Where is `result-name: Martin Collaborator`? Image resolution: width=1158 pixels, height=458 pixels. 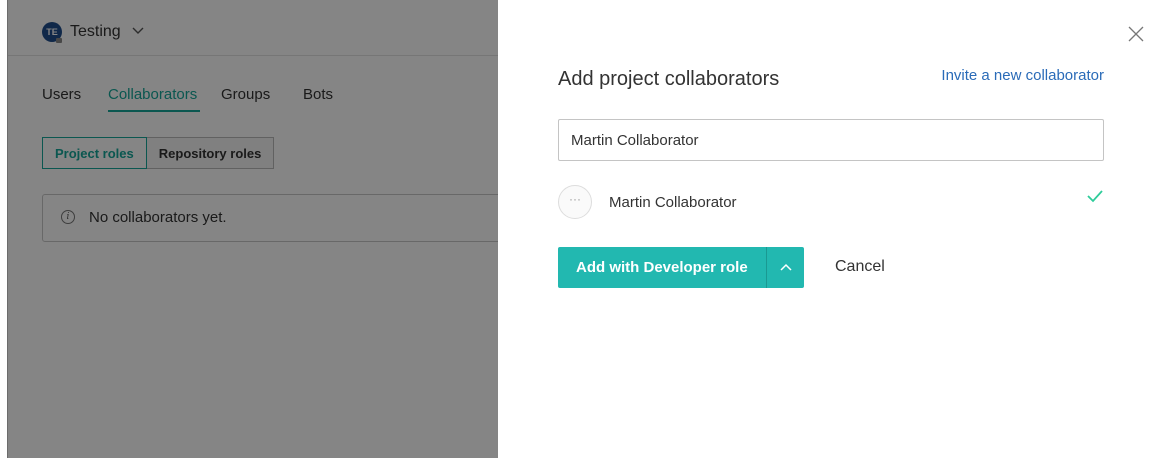
result-name: Martin Collaborator is located at coordinates (673, 202).